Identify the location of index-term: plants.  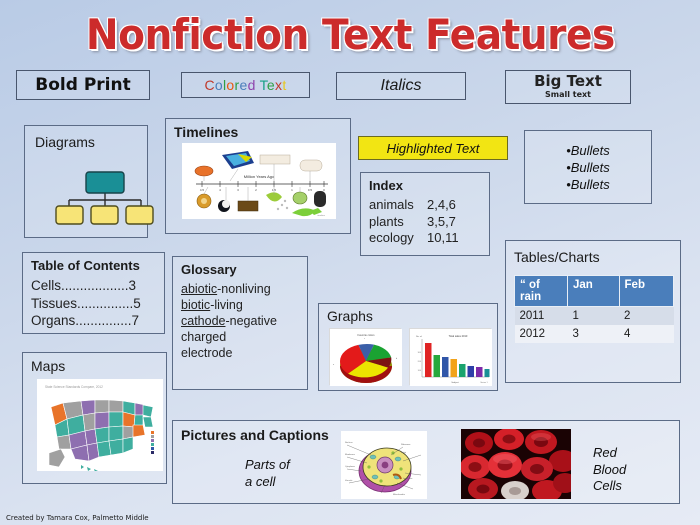
(386, 221).